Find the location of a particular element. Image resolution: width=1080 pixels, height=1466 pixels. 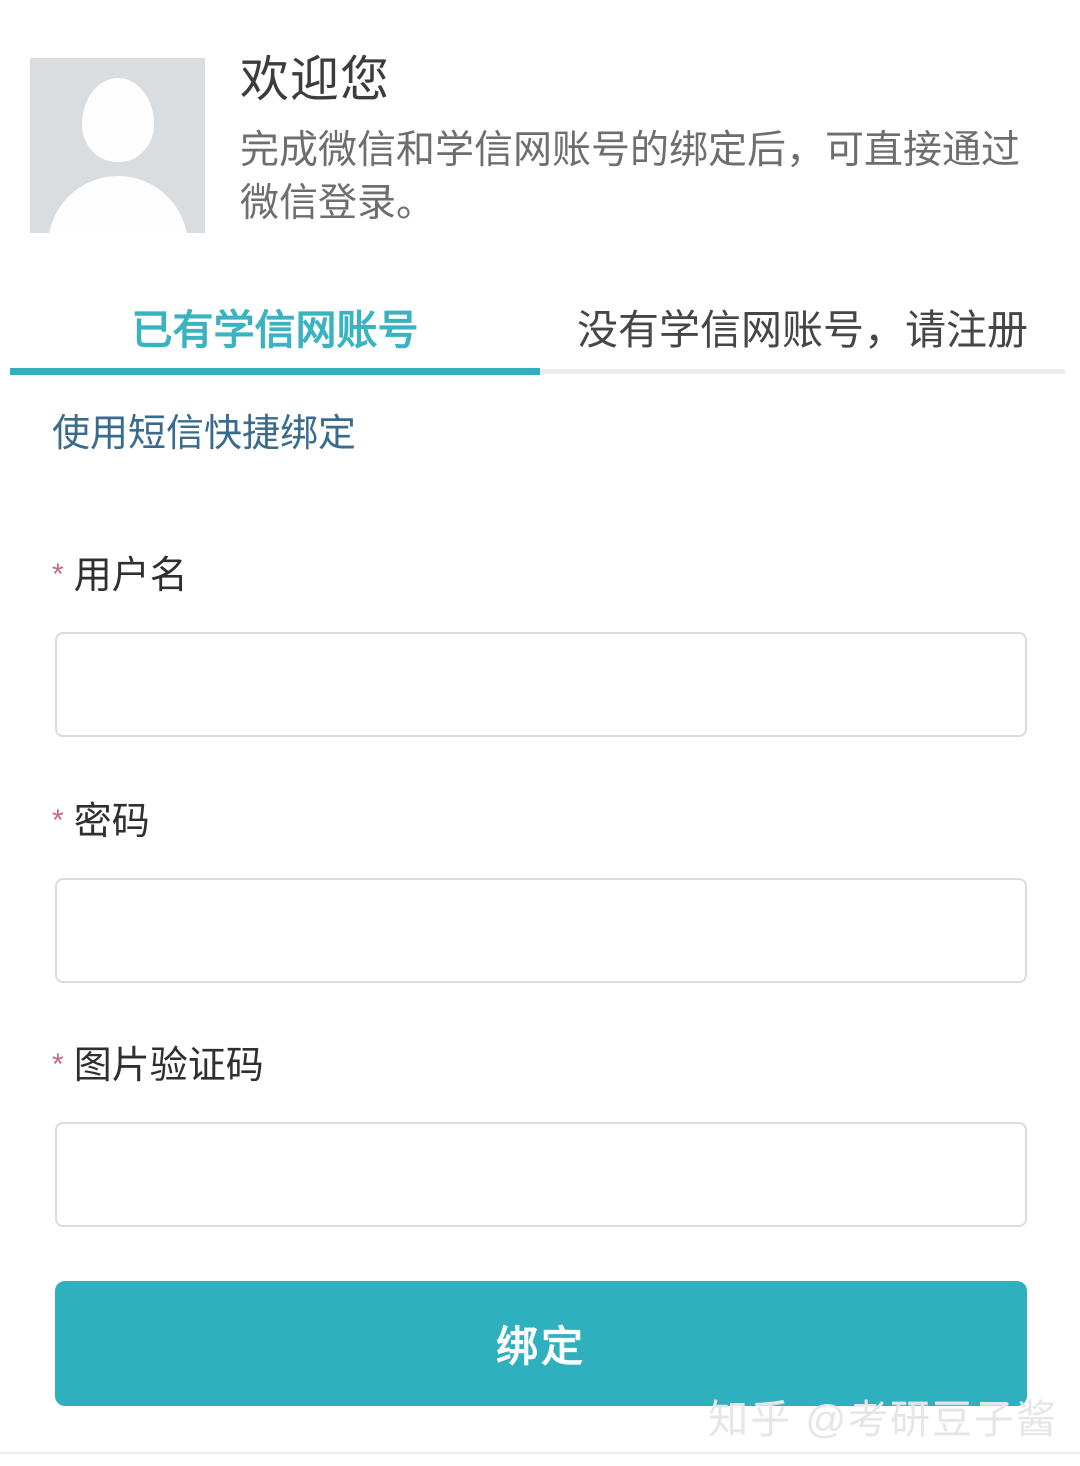

tab-bar: 已有学信网账号 没有学信网账号，请注册 is located at coordinates (540, 326).